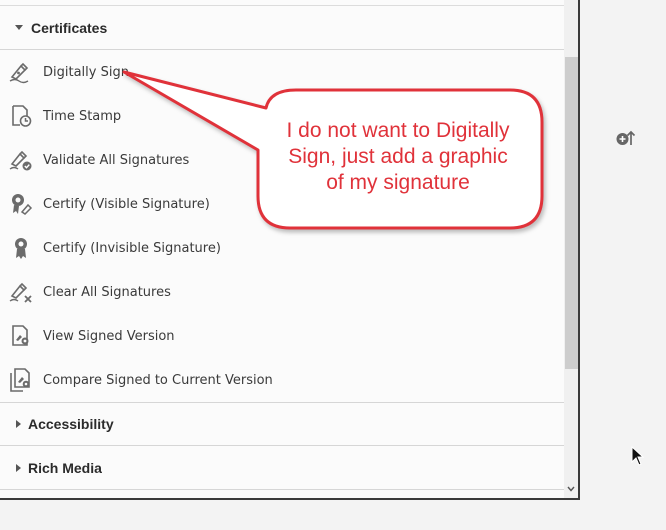 Image resolution: width=666 pixels, height=530 pixels. What do you see at coordinates (21, 116) in the screenshot?
I see `document-clock-icon` at bounding box center [21, 116].